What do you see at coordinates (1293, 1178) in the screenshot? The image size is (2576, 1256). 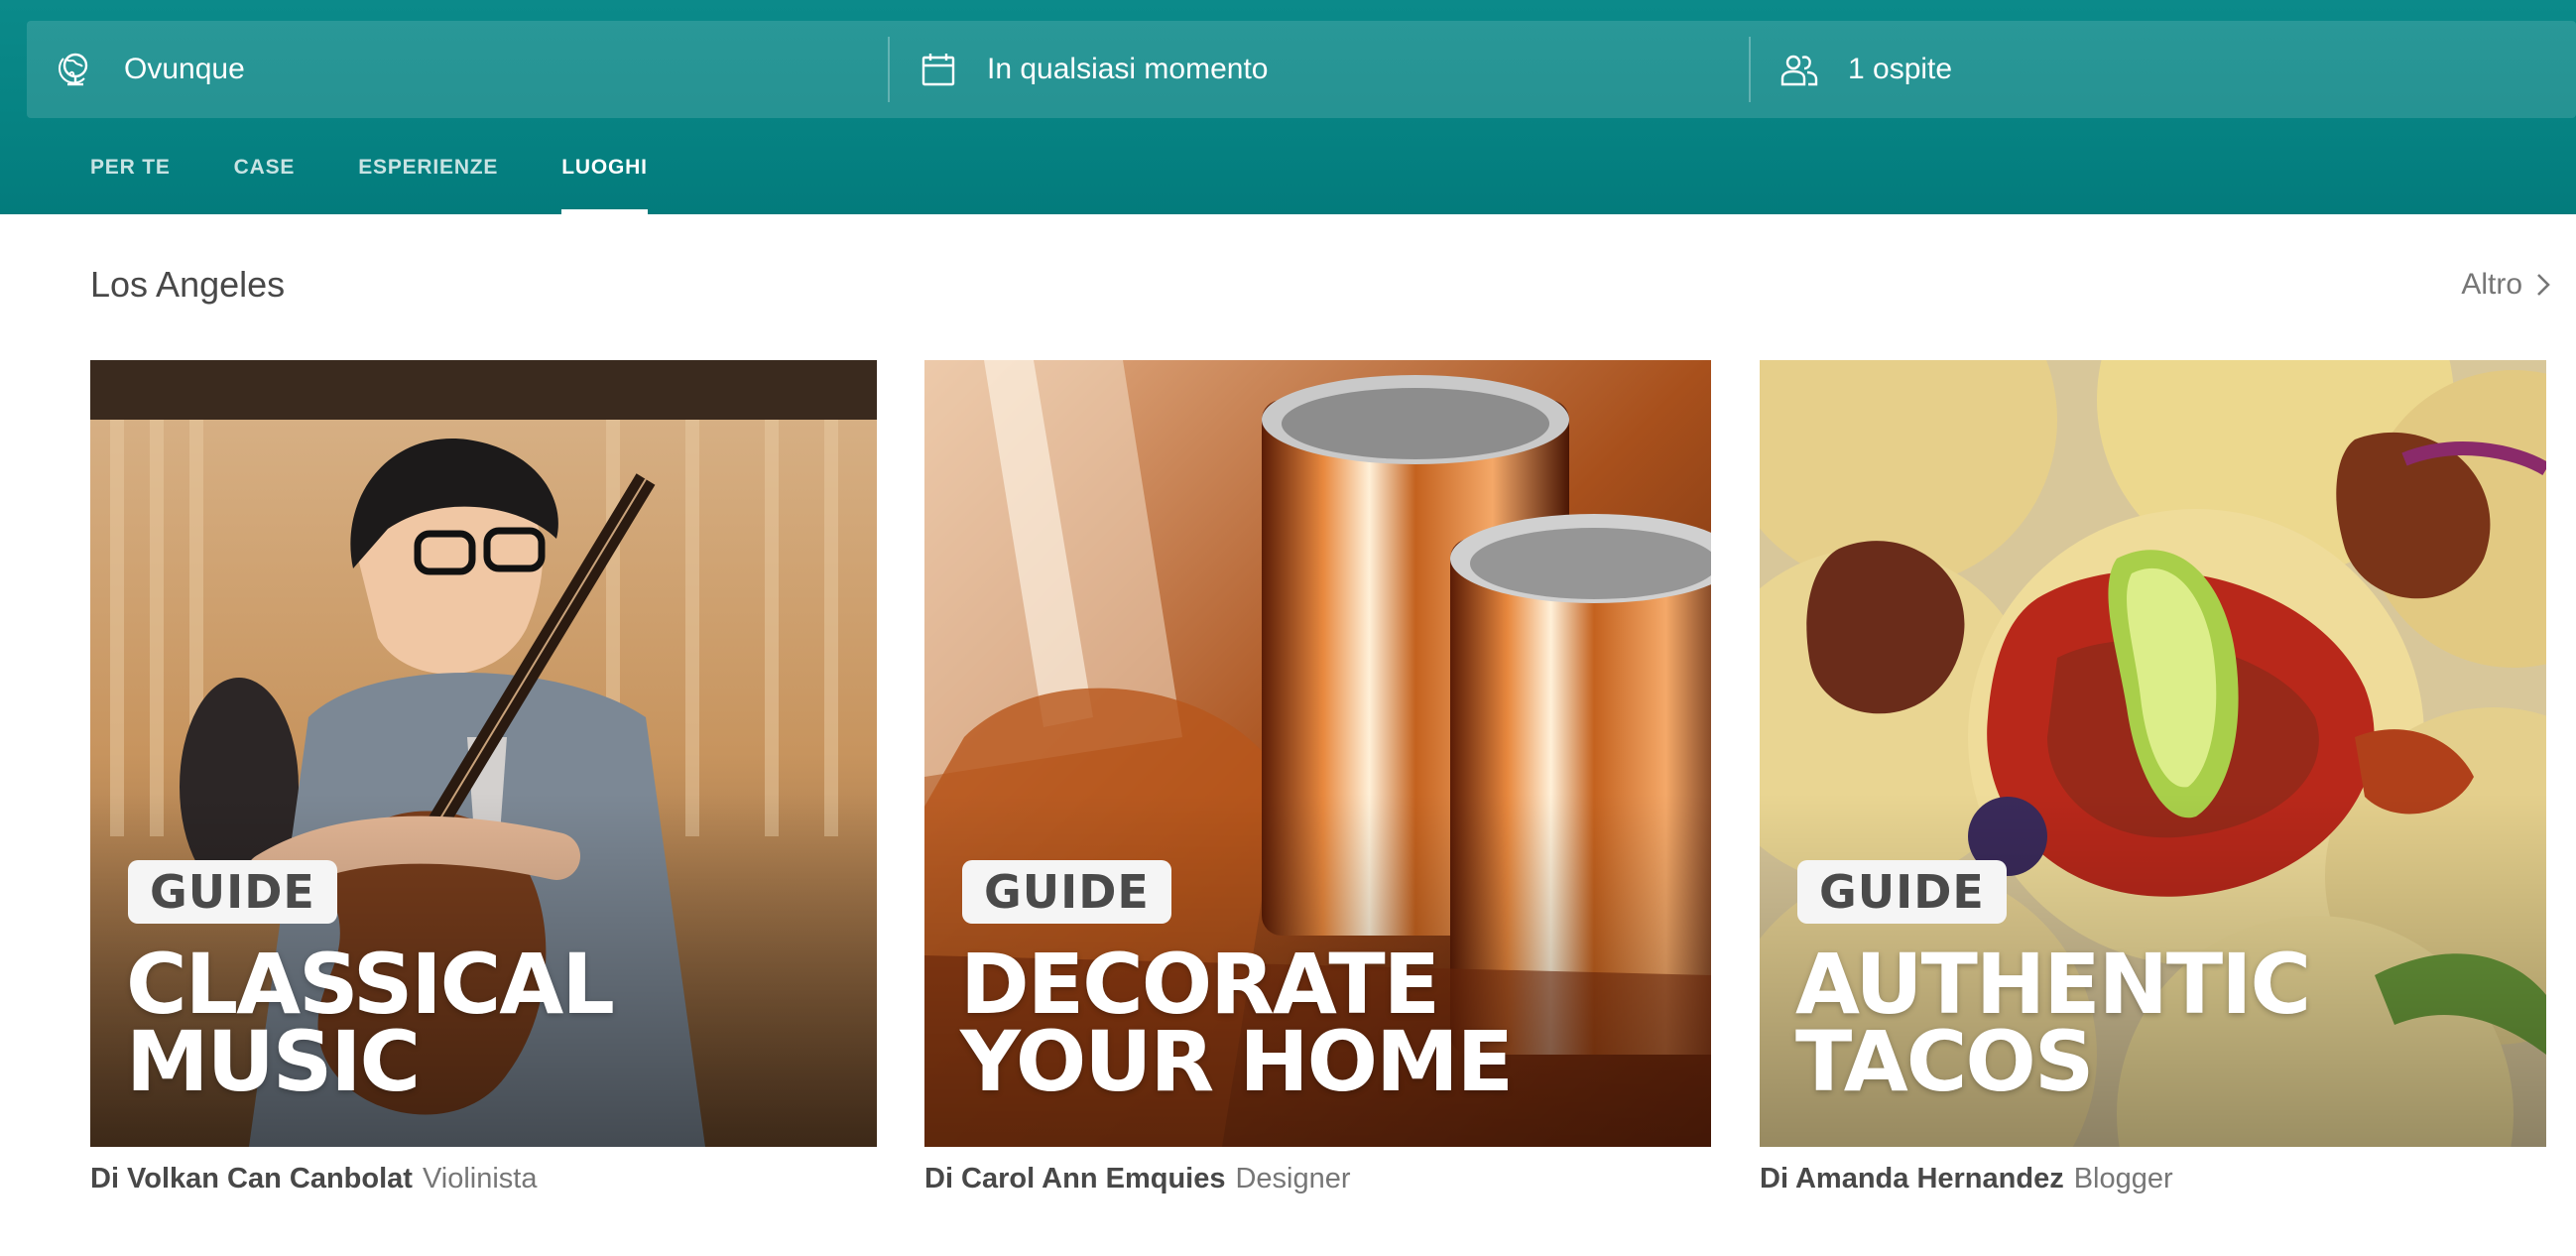 I see `author-role: Designer` at bounding box center [1293, 1178].